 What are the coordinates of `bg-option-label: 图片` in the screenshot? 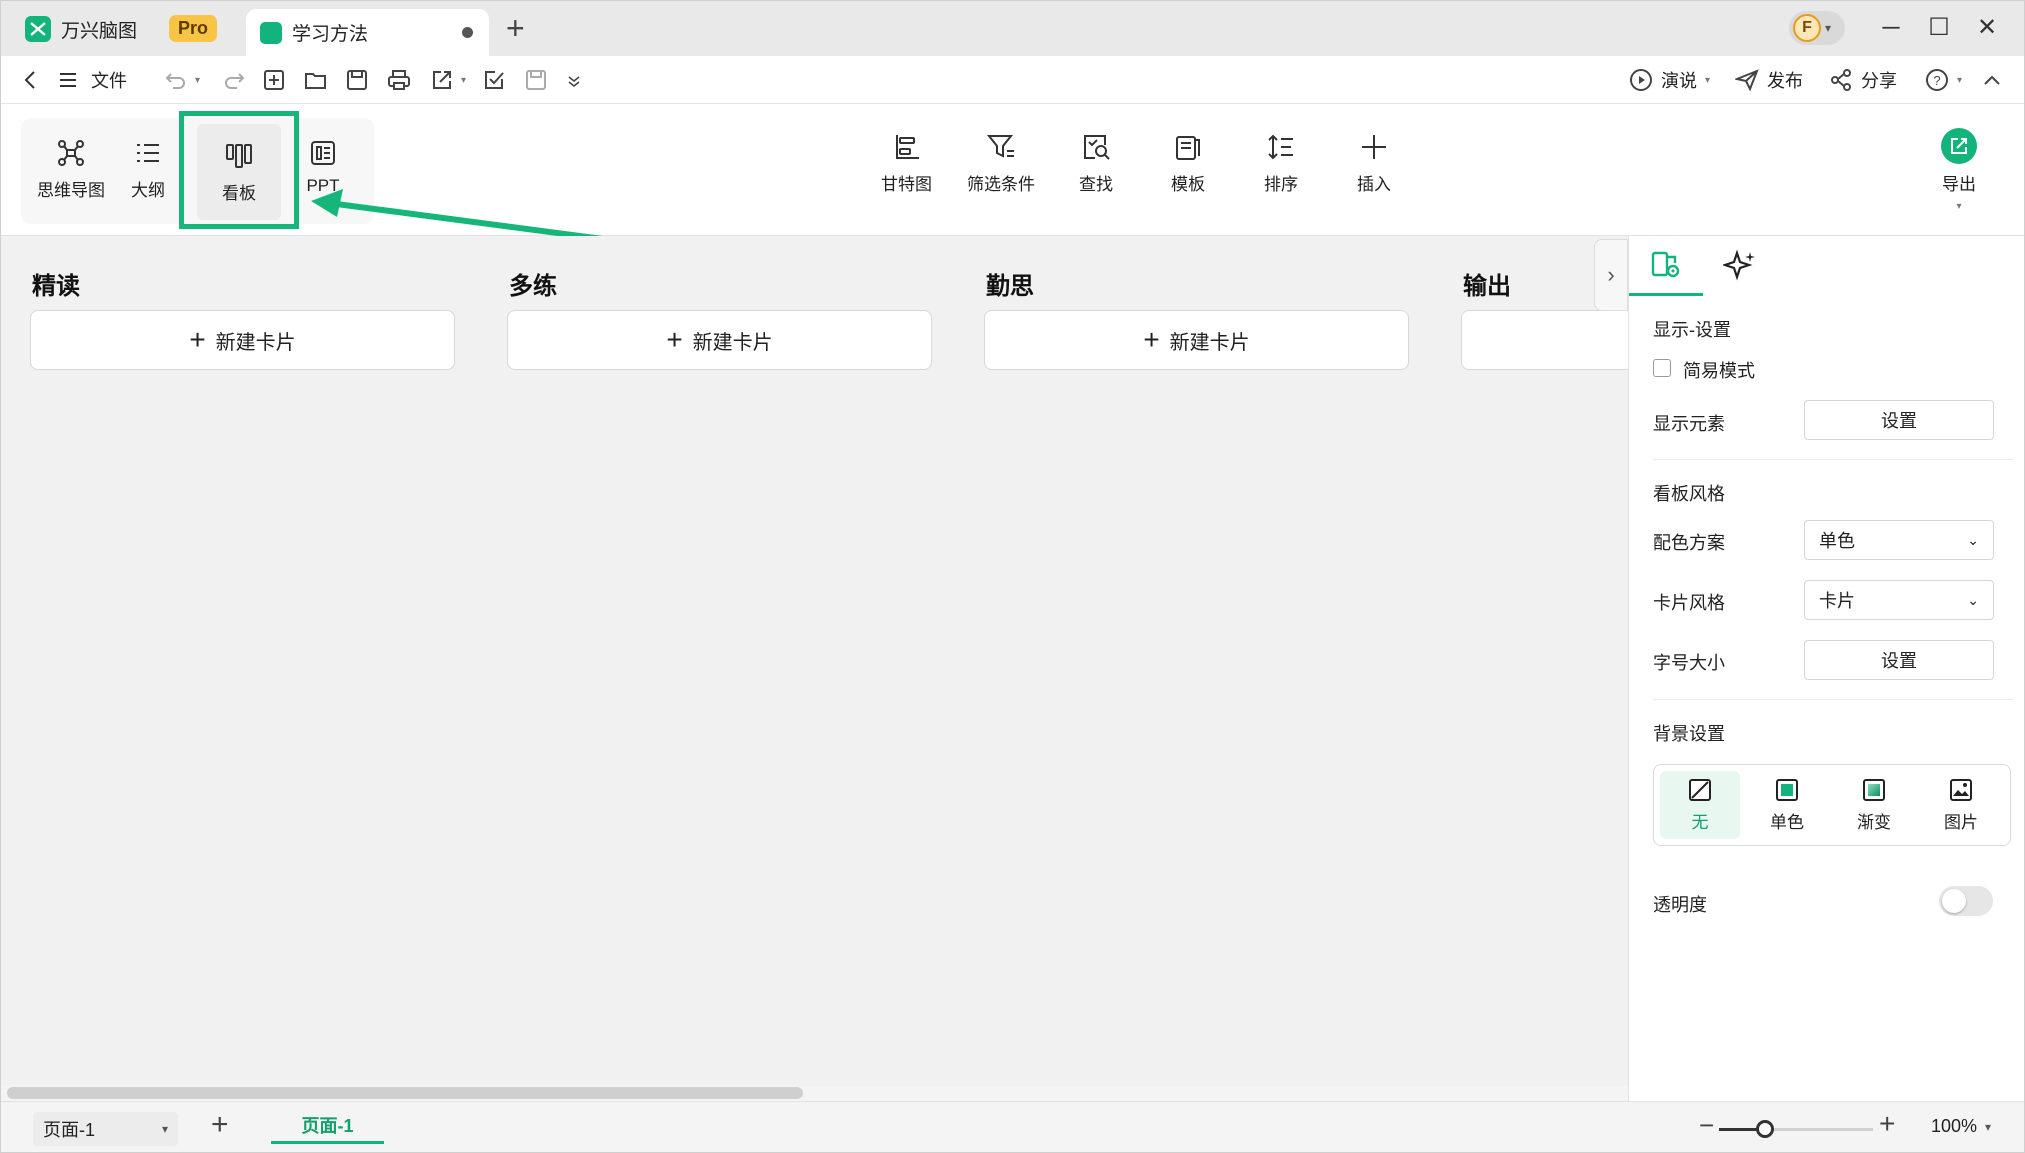 It's located at (1961, 822).